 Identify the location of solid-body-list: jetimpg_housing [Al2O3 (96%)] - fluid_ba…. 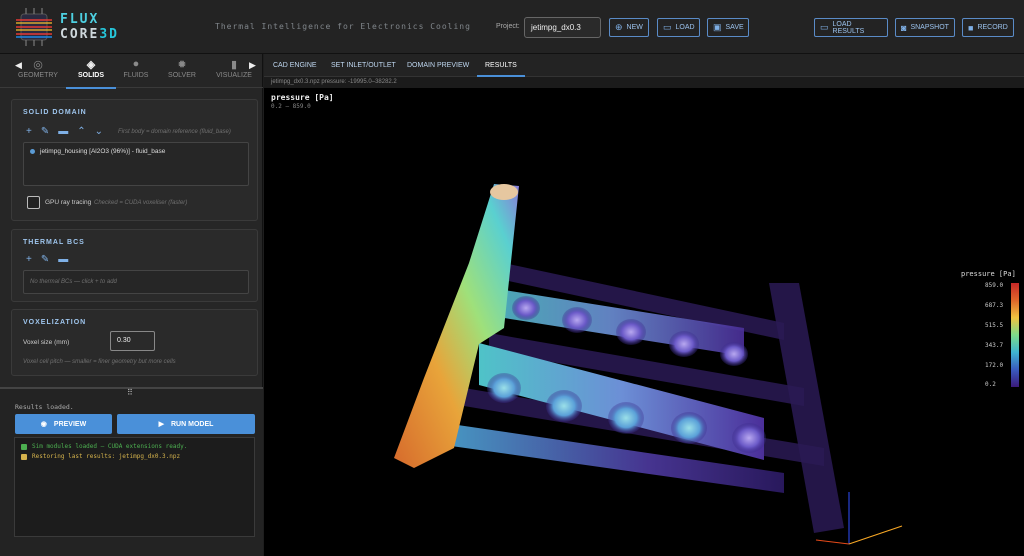
(136, 164).